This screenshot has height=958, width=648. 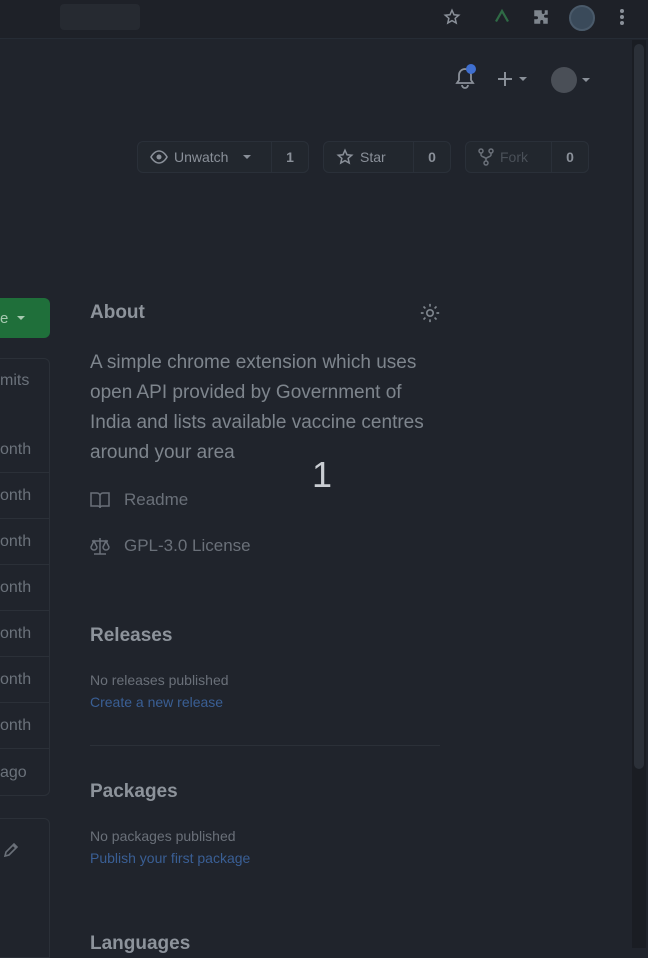 I want to click on license-label: GPL-3.0 License, so click(x=187, y=545).